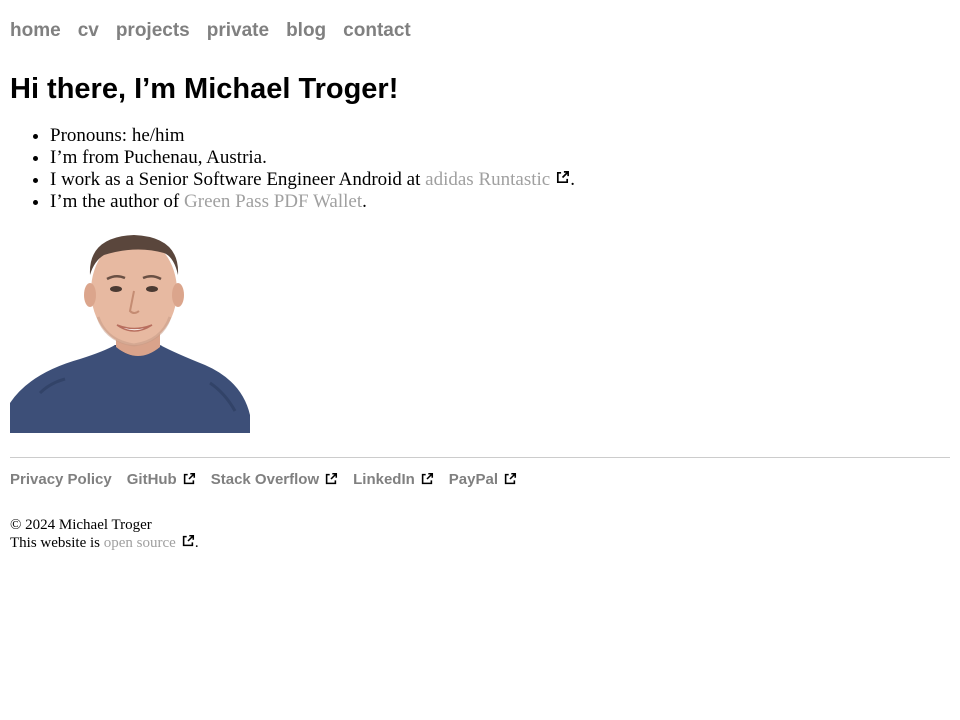  Describe the element at coordinates (204, 89) in the screenshot. I see `page-title: Hi there, I’m Michael Troger!` at that location.